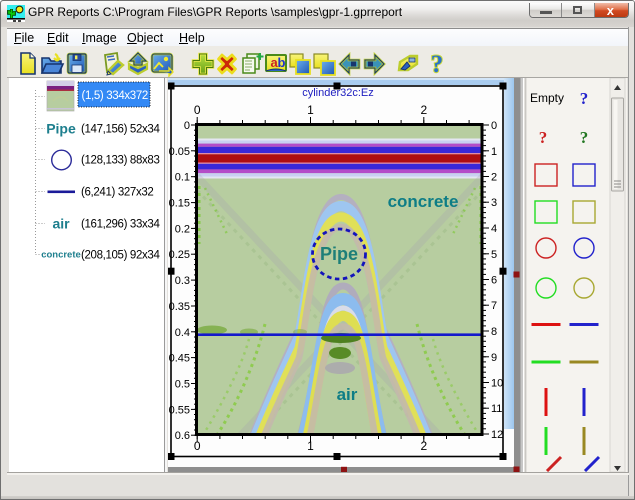  I want to click on svg-text: 0.5, so click(182, 385).